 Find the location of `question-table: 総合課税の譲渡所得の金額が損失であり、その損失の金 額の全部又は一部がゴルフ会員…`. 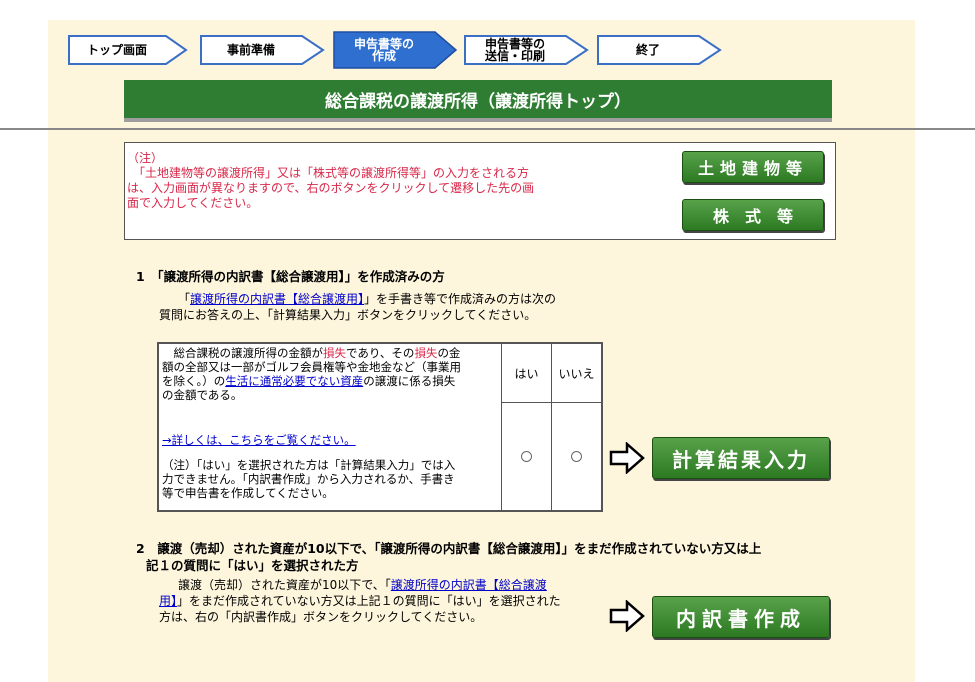

question-table: 総合課税の譲渡所得の金額が損失であり、その損失の金 額の全部又は一部がゴルフ会員… is located at coordinates (380, 427).